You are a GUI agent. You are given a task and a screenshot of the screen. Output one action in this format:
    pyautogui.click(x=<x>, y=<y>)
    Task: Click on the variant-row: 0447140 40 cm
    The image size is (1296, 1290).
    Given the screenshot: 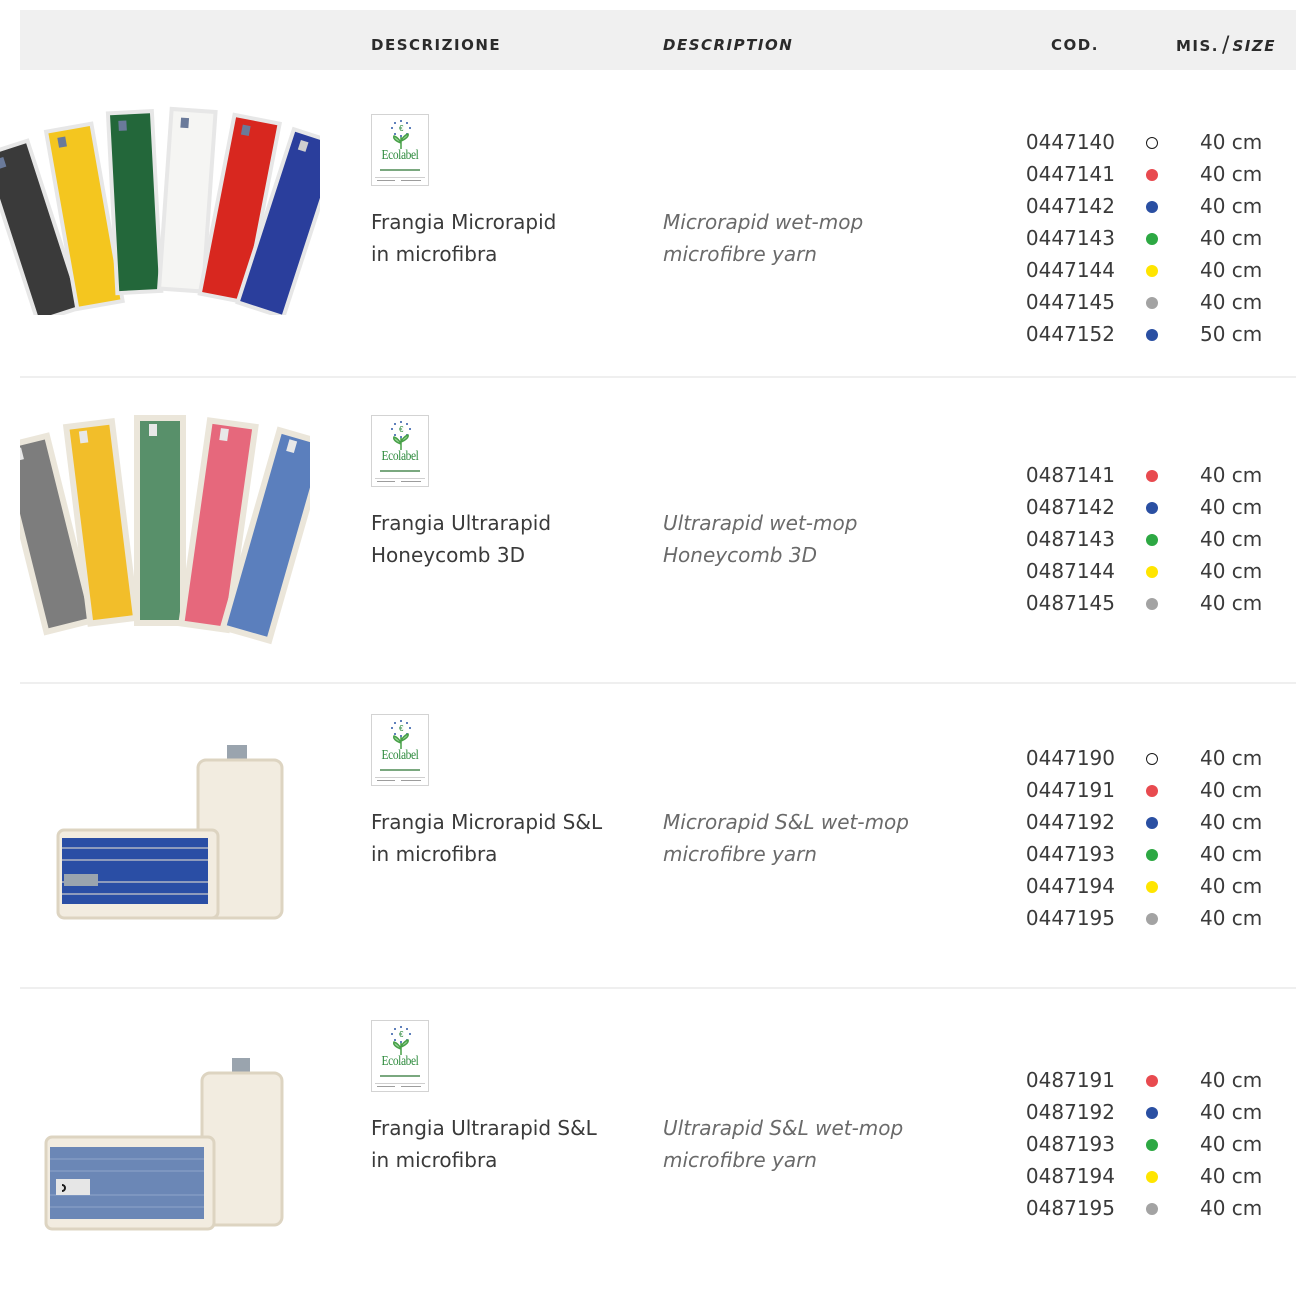 What is the action you would take?
    pyautogui.click(x=648, y=142)
    